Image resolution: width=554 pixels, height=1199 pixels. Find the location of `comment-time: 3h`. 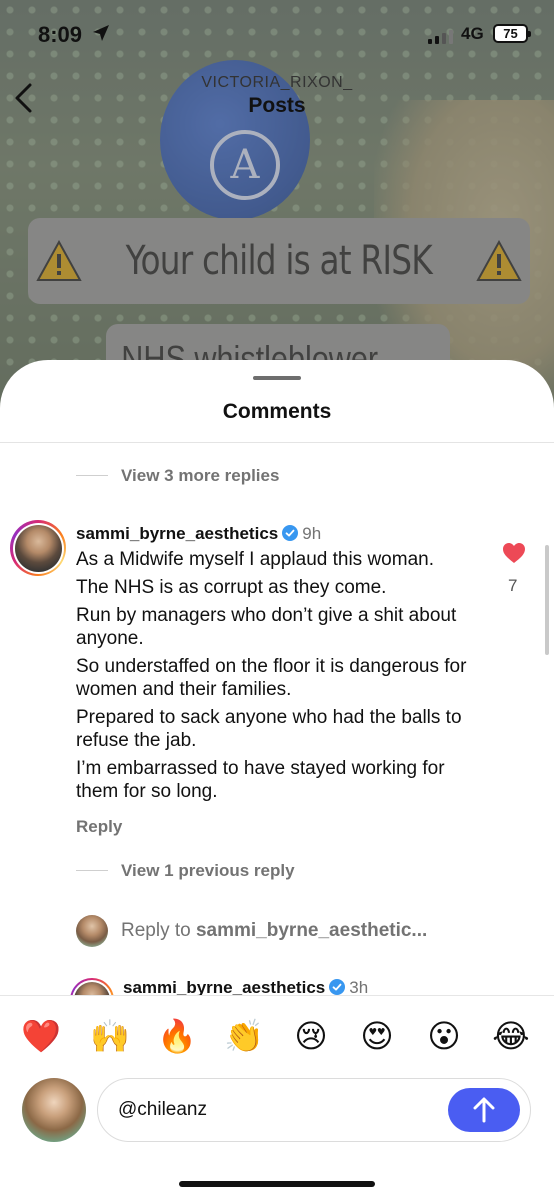

comment-time: 3h is located at coordinates (359, 987).